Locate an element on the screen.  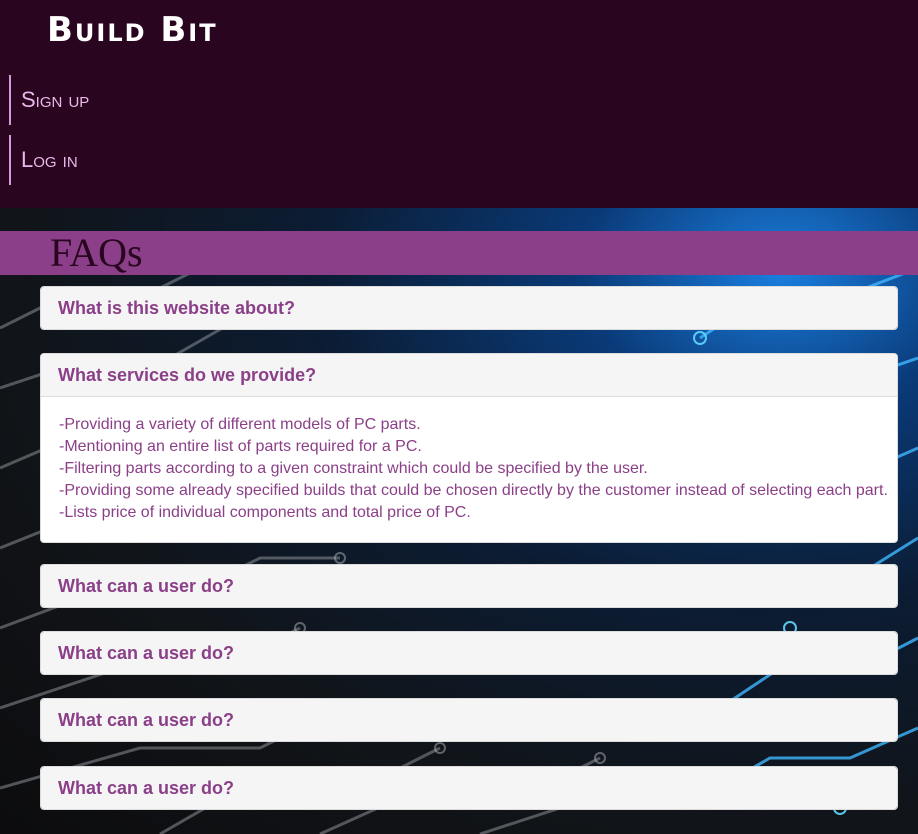
faq-question: What is this website about? is located at coordinates (469, 308).